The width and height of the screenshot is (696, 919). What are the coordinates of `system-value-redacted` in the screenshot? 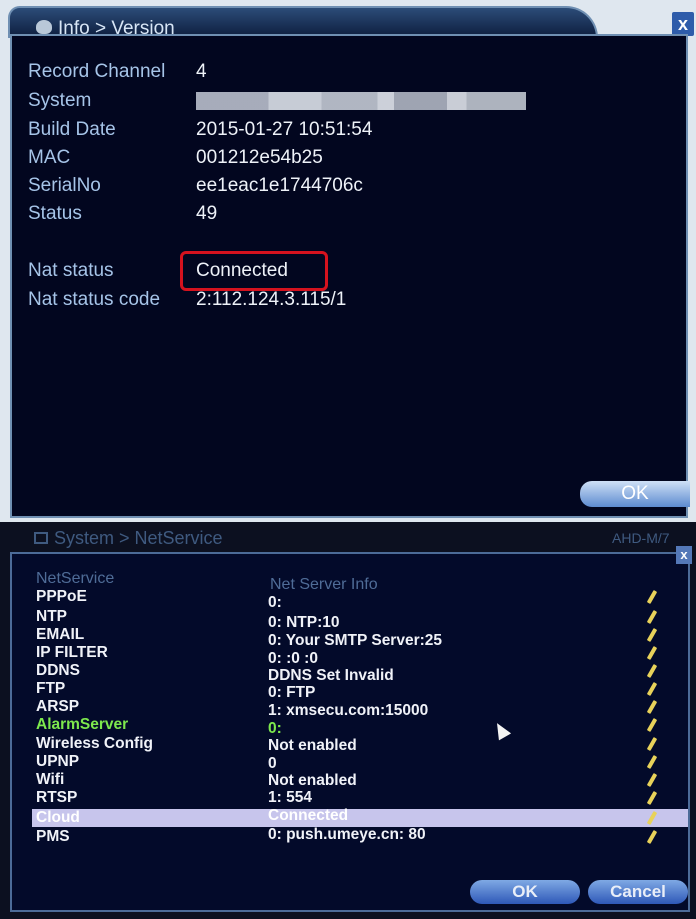 It's located at (361, 101).